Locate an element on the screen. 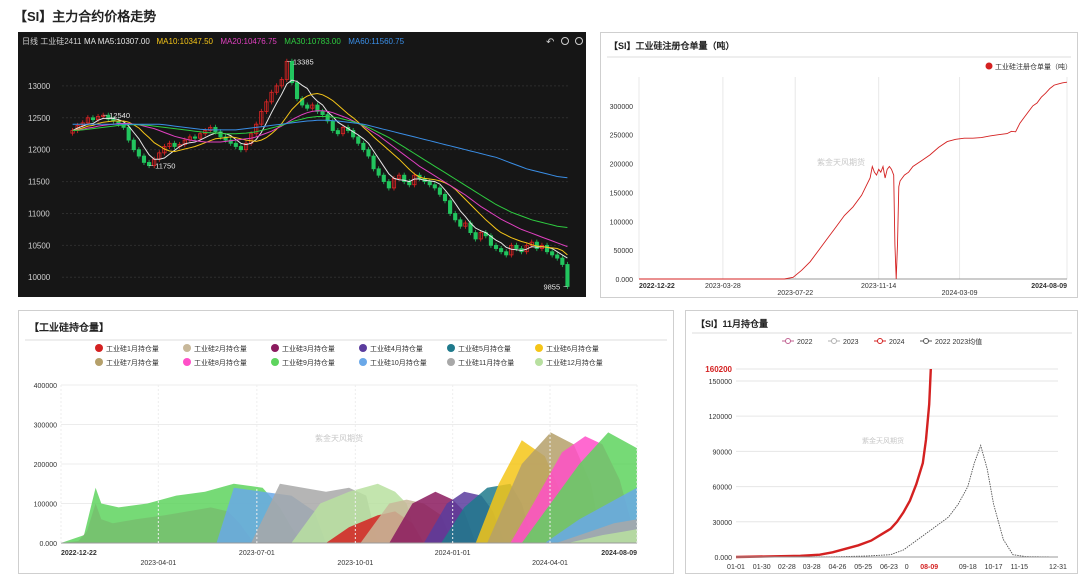 The width and height of the screenshot is (1080, 574). ma-label: MA10:10347.50 is located at coordinates (185, 41).